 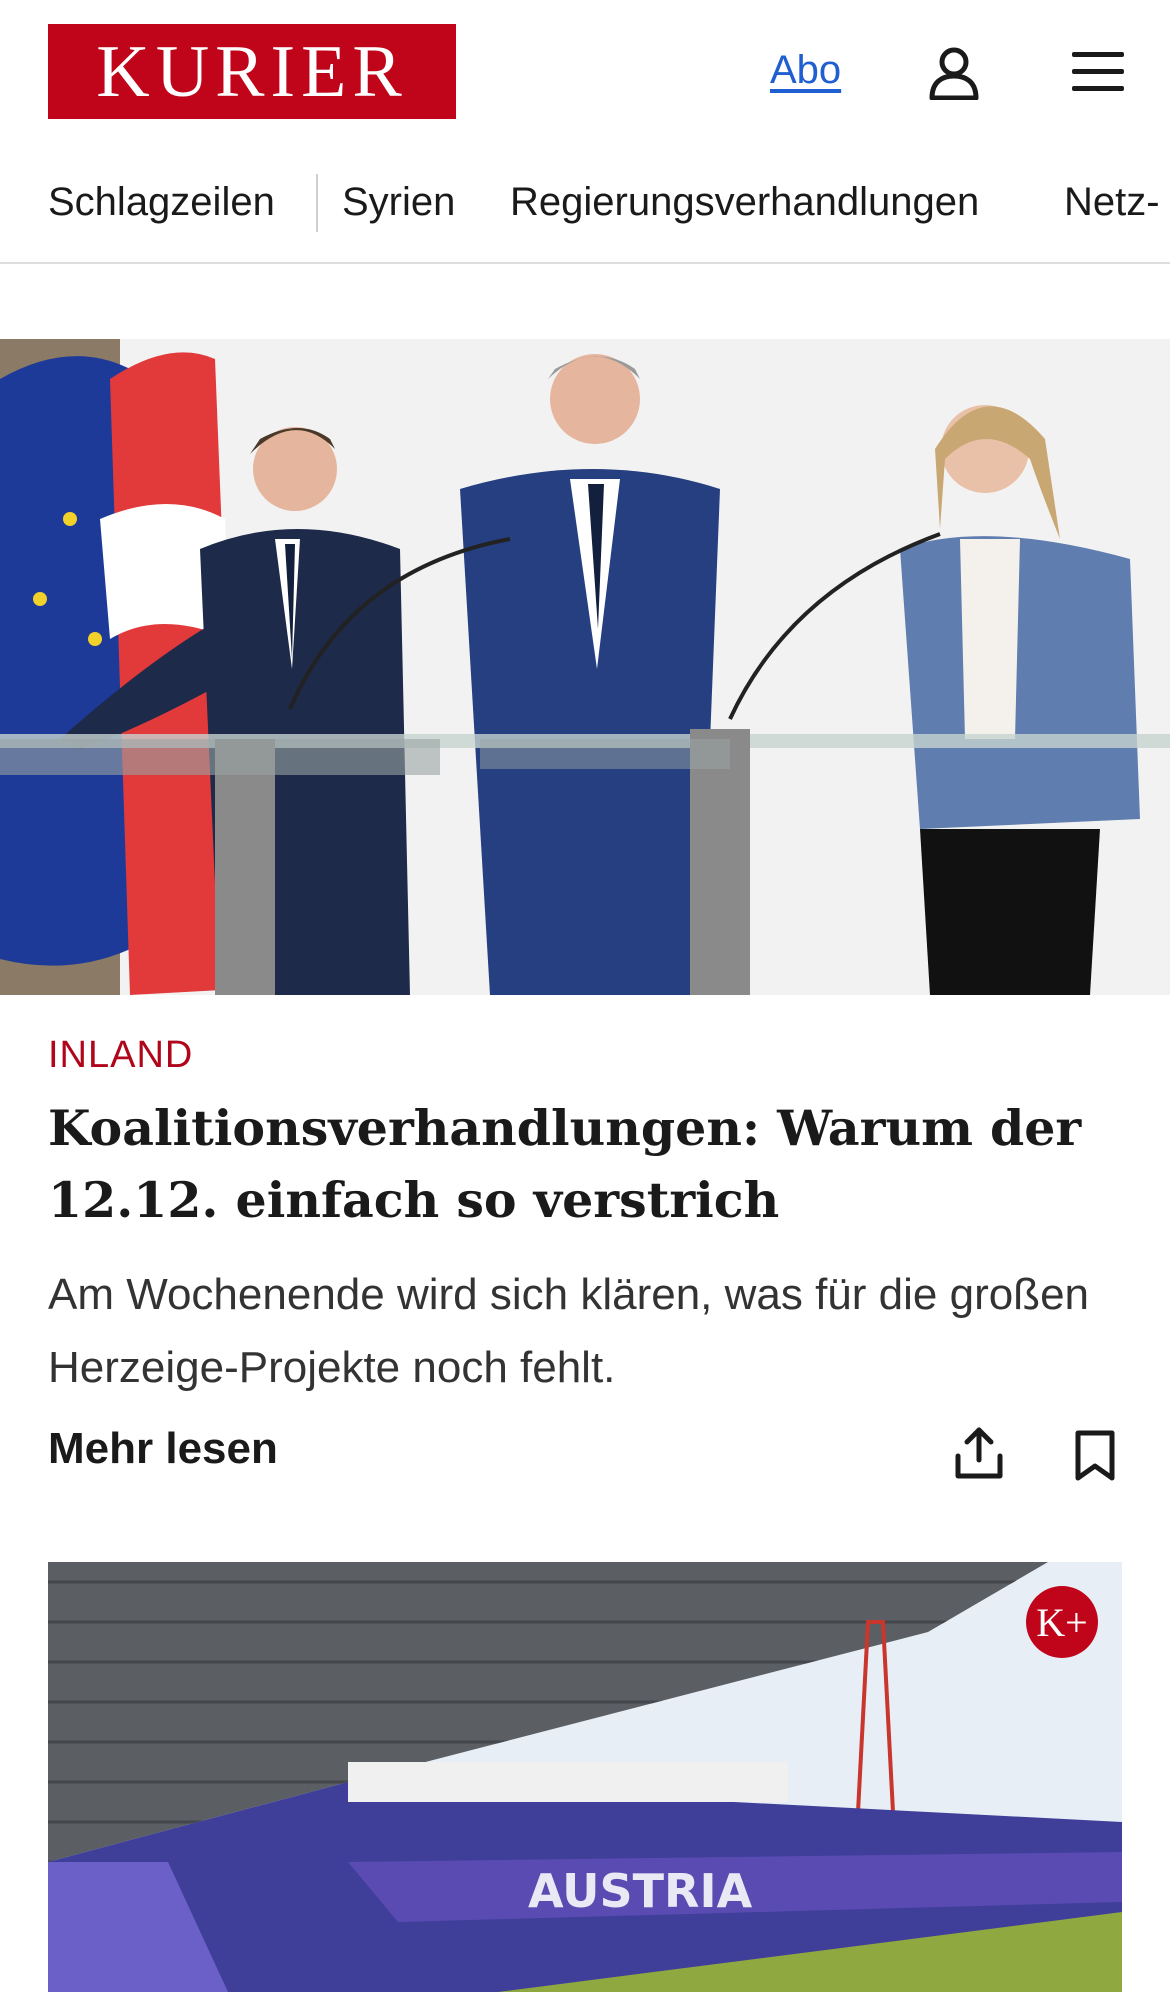 What do you see at coordinates (979, 1453) in the screenshot?
I see `share-icon` at bounding box center [979, 1453].